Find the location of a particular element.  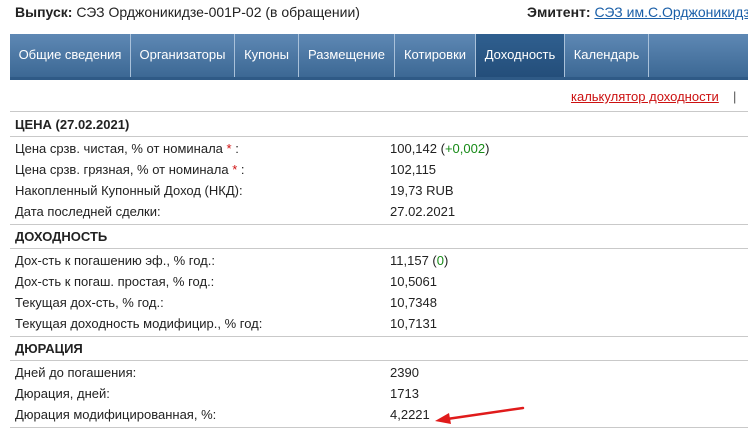

price-clean-value: 100,142 (+0,002) is located at coordinates (440, 148).